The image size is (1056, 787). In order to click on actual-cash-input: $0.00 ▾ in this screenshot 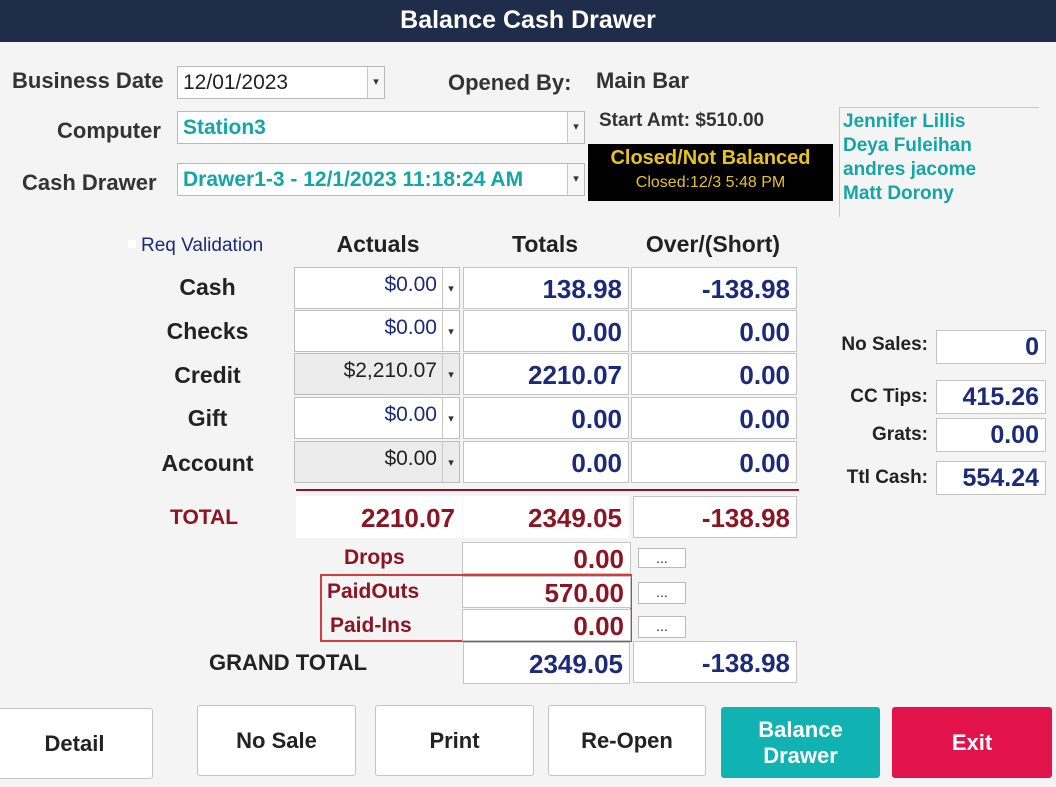, I will do `click(377, 288)`.